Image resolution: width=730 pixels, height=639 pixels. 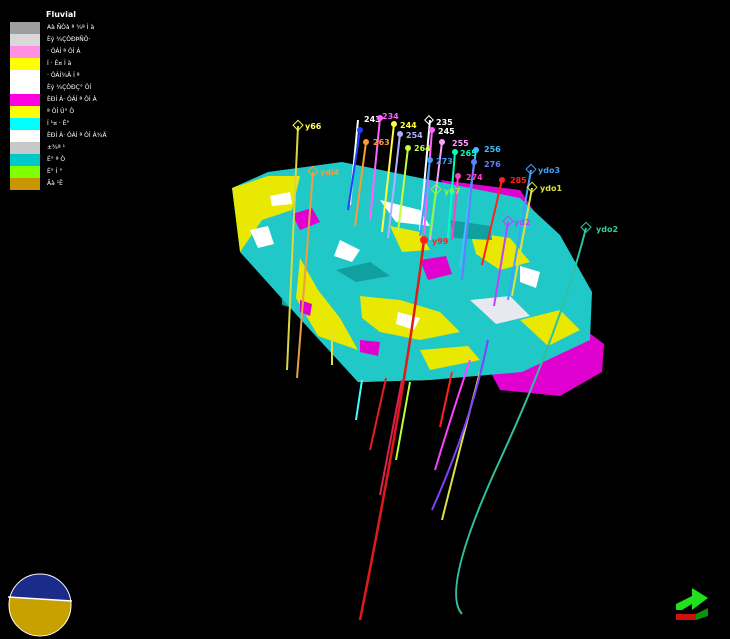 I want to click on well-label-273: 273, so click(x=444, y=161).